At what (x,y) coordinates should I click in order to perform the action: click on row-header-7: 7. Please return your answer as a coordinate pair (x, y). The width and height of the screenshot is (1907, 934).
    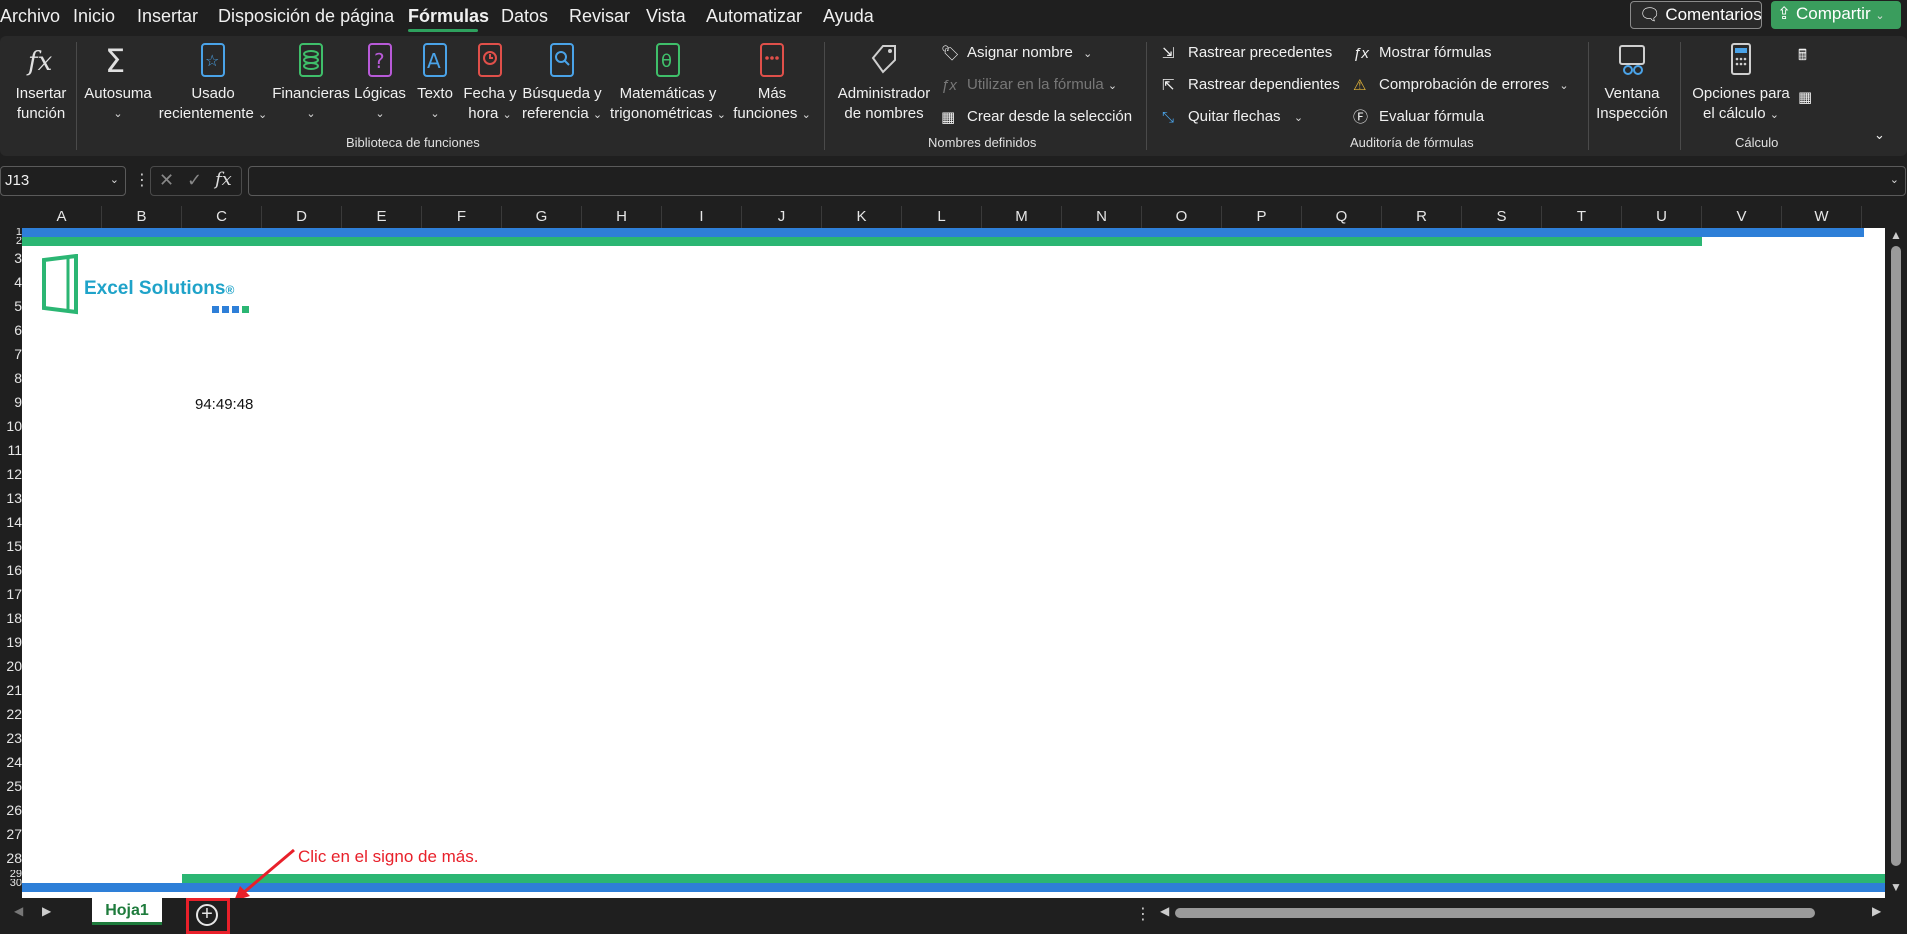
    Looking at the image, I should click on (11, 354).